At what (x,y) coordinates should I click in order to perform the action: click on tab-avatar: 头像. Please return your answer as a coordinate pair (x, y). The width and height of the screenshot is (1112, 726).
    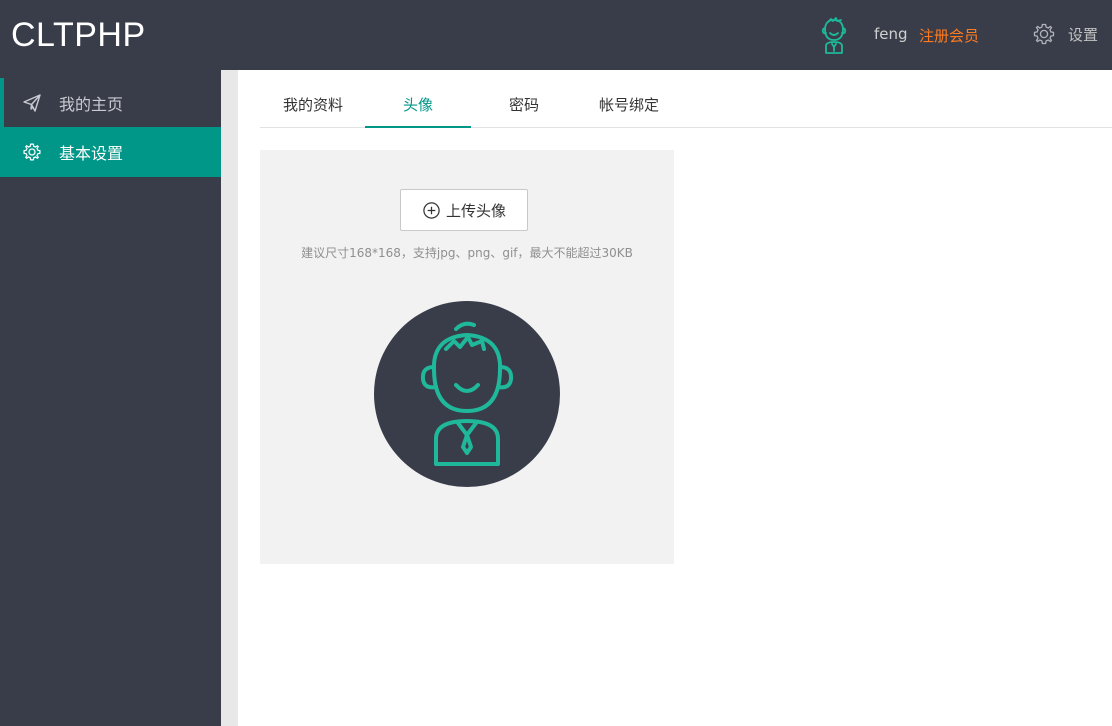
    Looking at the image, I should click on (418, 107).